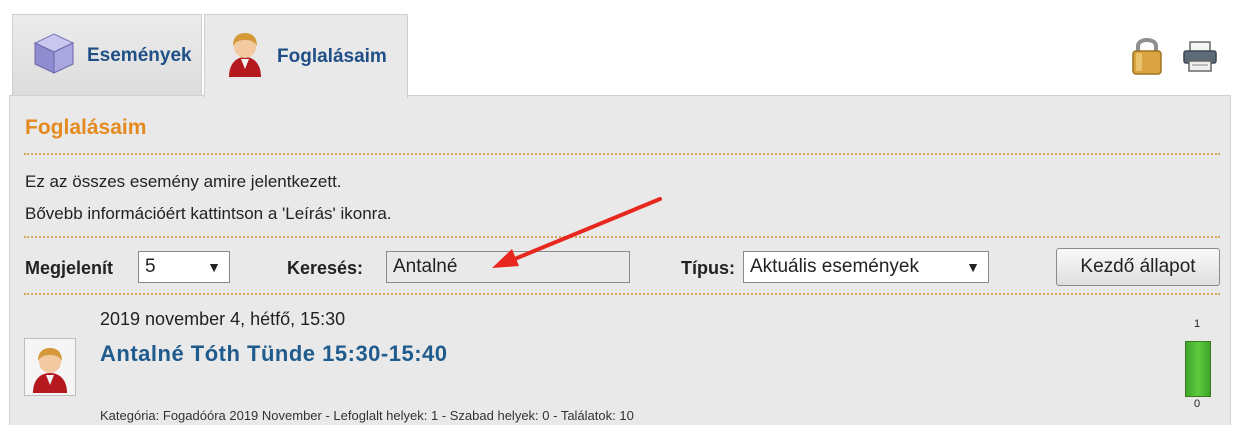  What do you see at coordinates (834, 266) in the screenshot?
I see `type-select-value: Aktuális események` at bounding box center [834, 266].